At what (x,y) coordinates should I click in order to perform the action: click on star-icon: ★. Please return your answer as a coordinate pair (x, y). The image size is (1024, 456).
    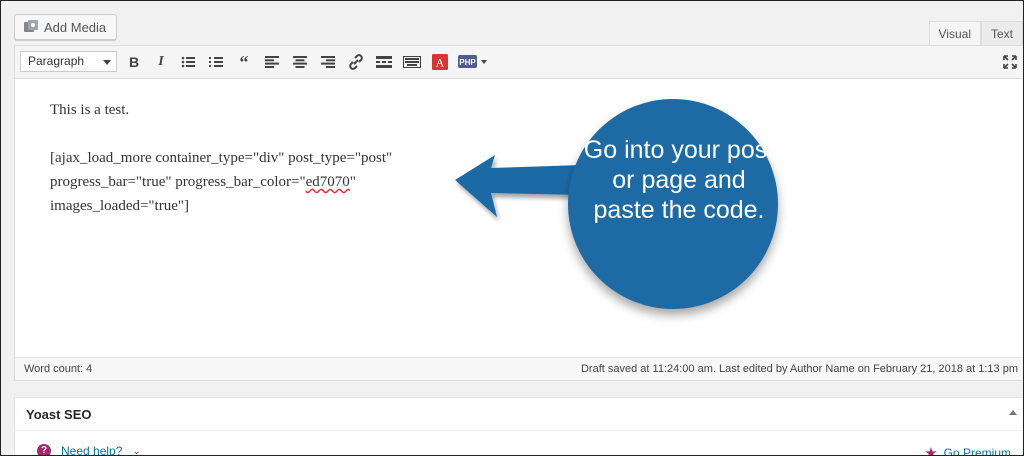
    Looking at the image, I should click on (931, 450).